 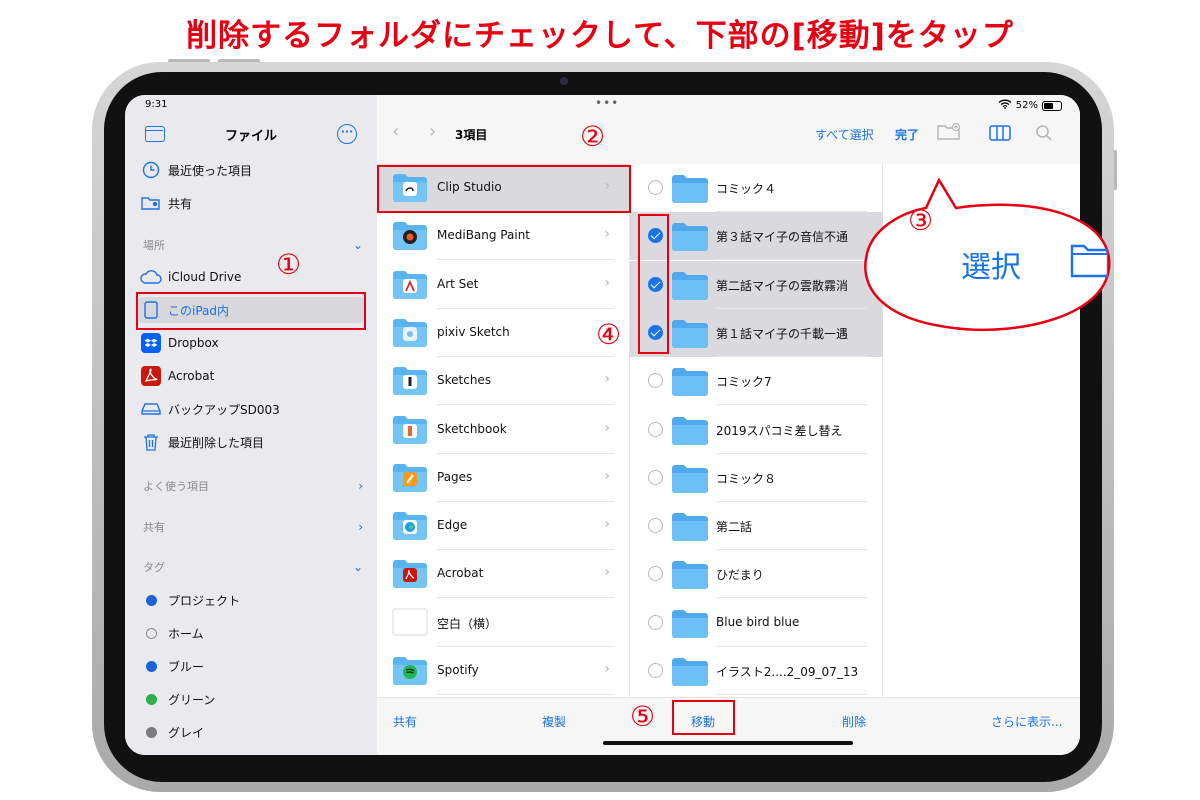 I want to click on sidebar-item-dropbox: Dropbox, so click(x=252, y=343).